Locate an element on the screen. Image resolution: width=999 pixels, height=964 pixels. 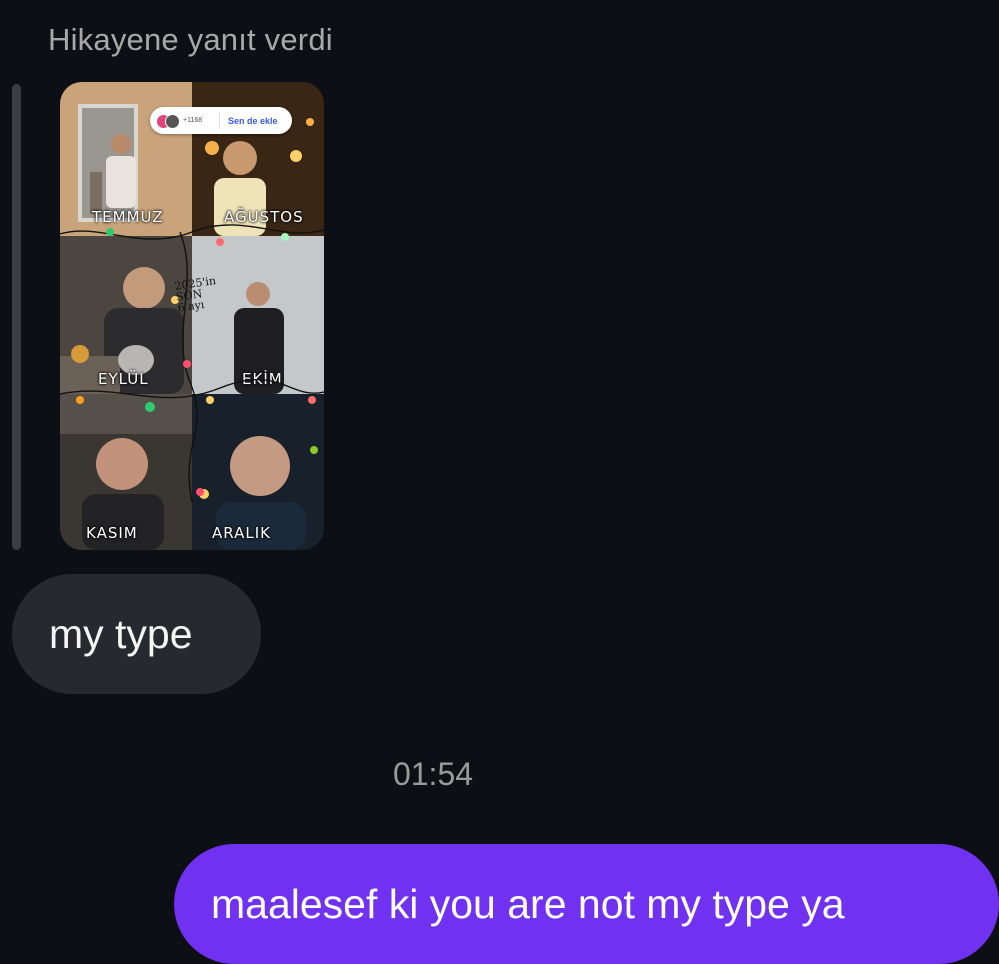
incoming-message-bubble: my type is located at coordinates (136, 634).